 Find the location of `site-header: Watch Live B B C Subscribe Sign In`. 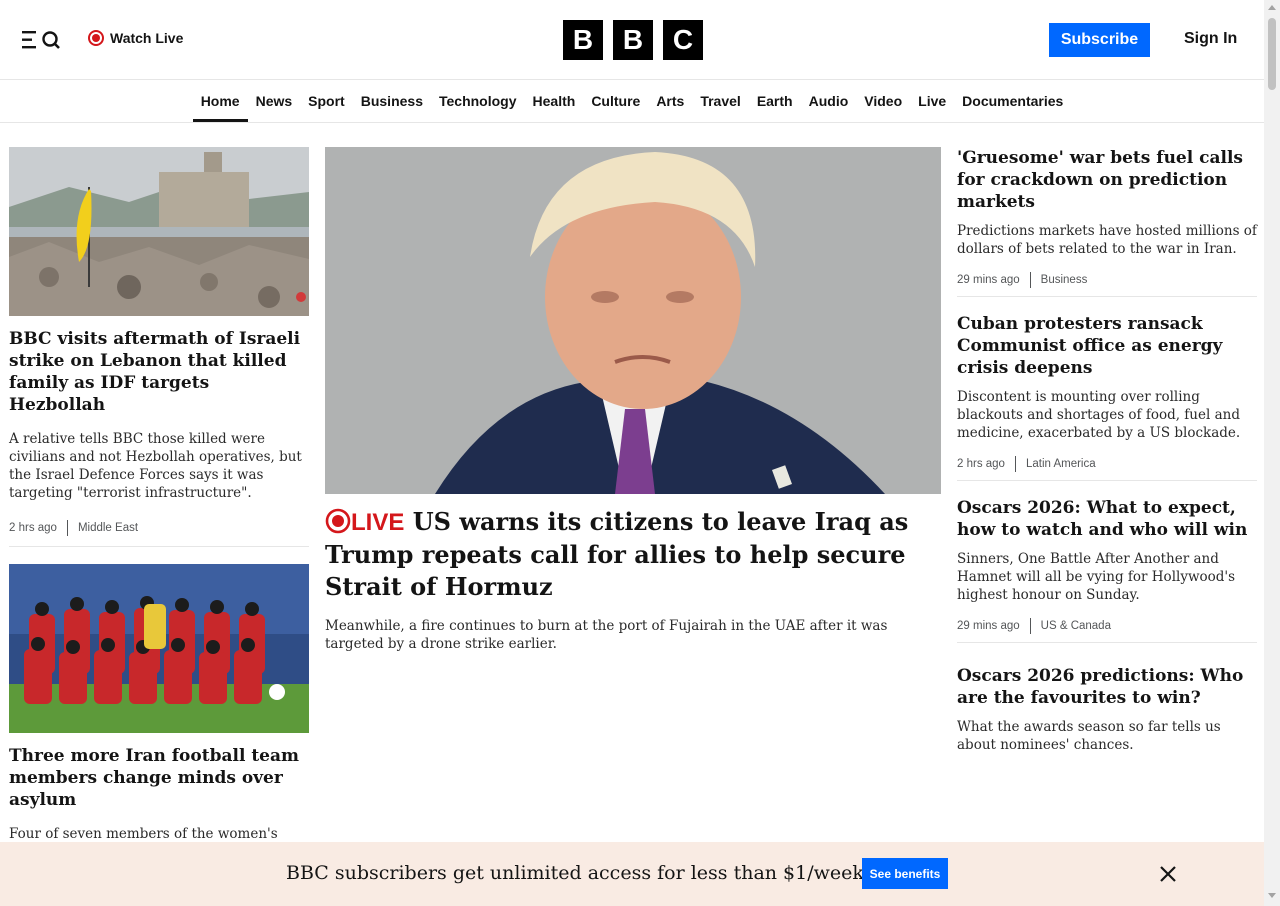

site-header: Watch Live B B C Subscribe Sign In is located at coordinates (632, 40).